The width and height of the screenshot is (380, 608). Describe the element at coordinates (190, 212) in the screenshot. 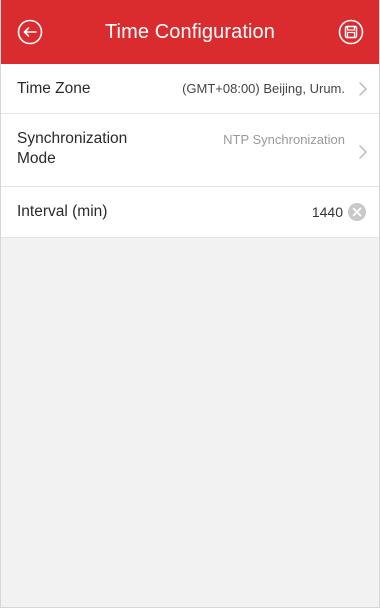

I see `interval-row: Interval (min) 1440` at that location.